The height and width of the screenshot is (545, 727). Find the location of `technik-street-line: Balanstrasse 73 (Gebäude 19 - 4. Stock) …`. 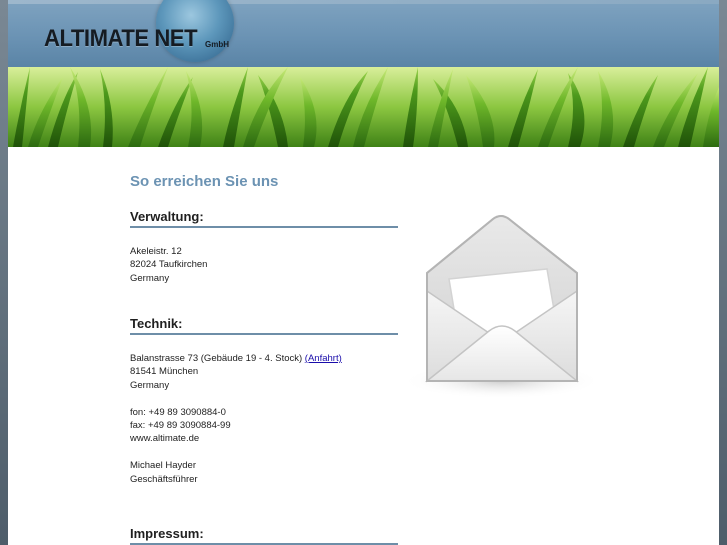

technik-street-line: Balanstrasse 73 (Gebäude 19 - 4. Stock) … is located at coordinates (236, 358).